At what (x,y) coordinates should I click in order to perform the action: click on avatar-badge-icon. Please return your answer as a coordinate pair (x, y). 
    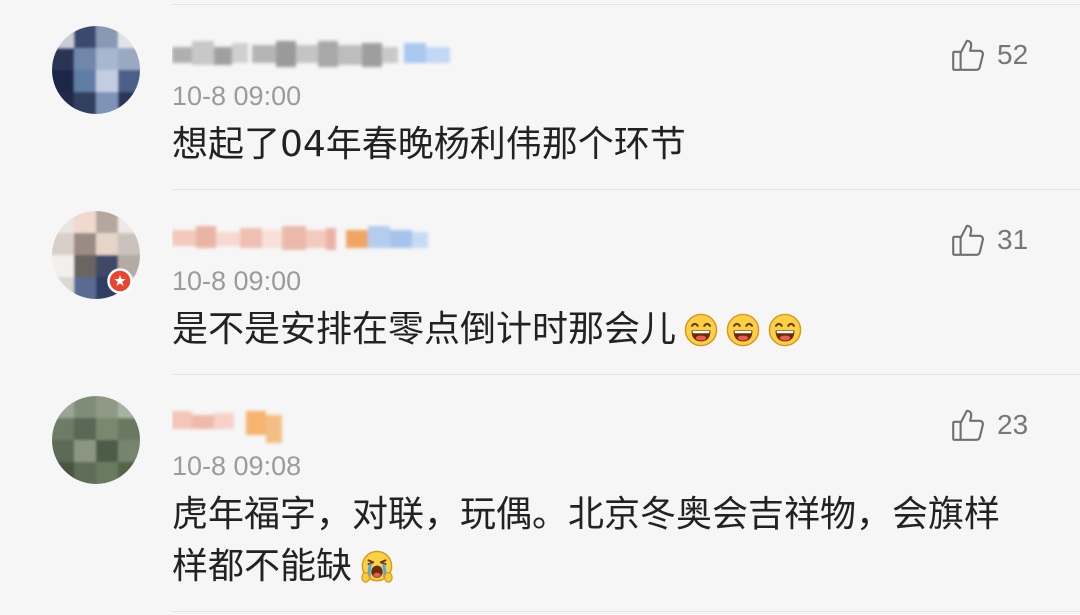
    Looking at the image, I should click on (120, 281).